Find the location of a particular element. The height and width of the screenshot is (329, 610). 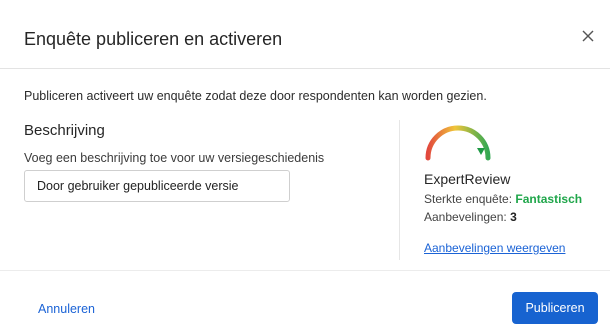

recommendations-label: Aanbevelingen: is located at coordinates (467, 217).